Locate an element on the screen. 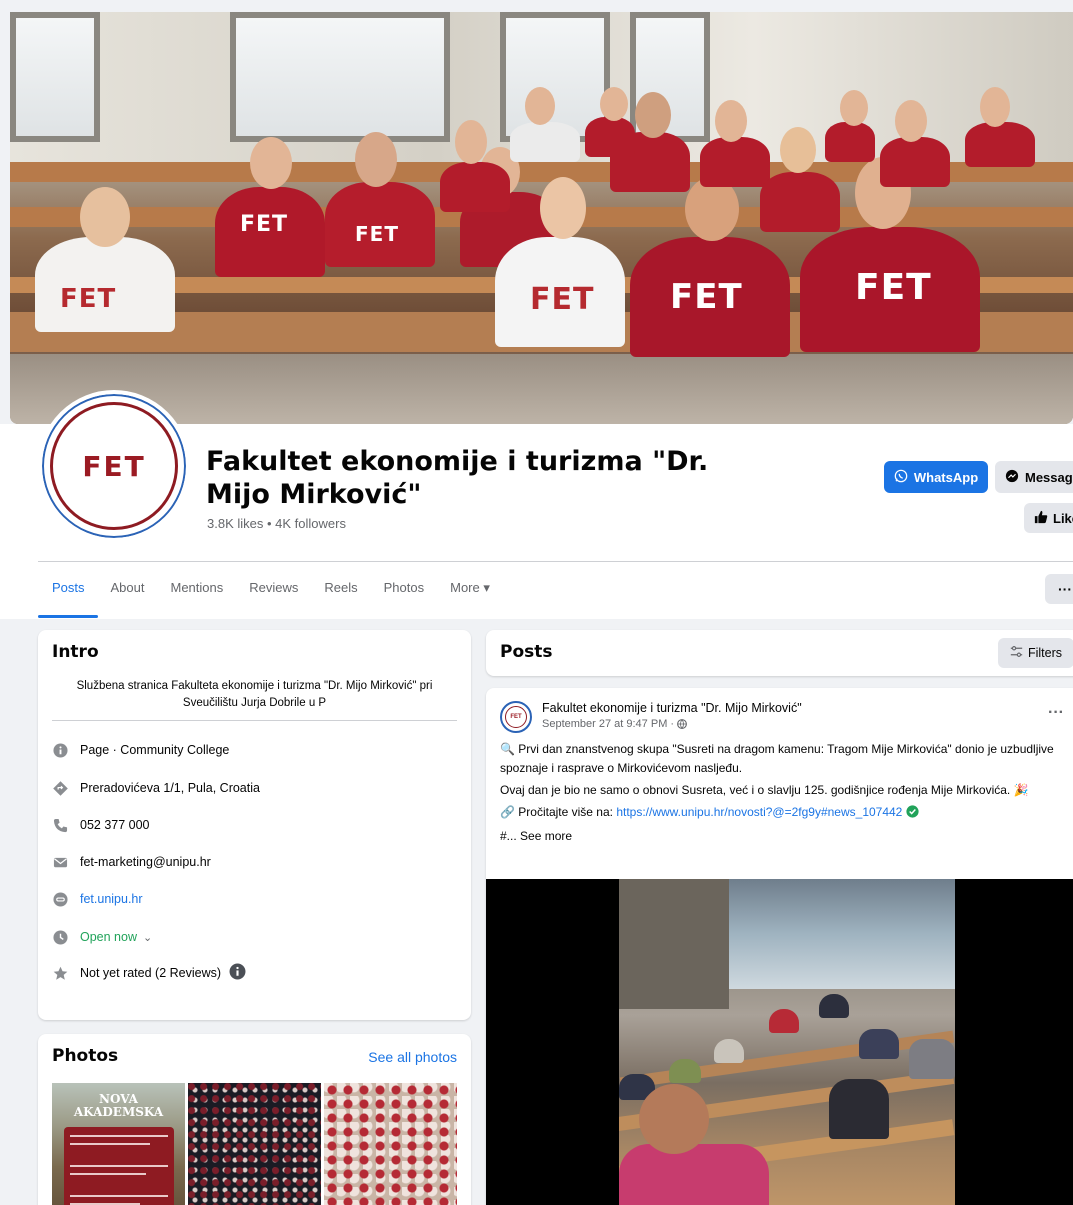  whatsapp-button: WhatsApp is located at coordinates (936, 477).